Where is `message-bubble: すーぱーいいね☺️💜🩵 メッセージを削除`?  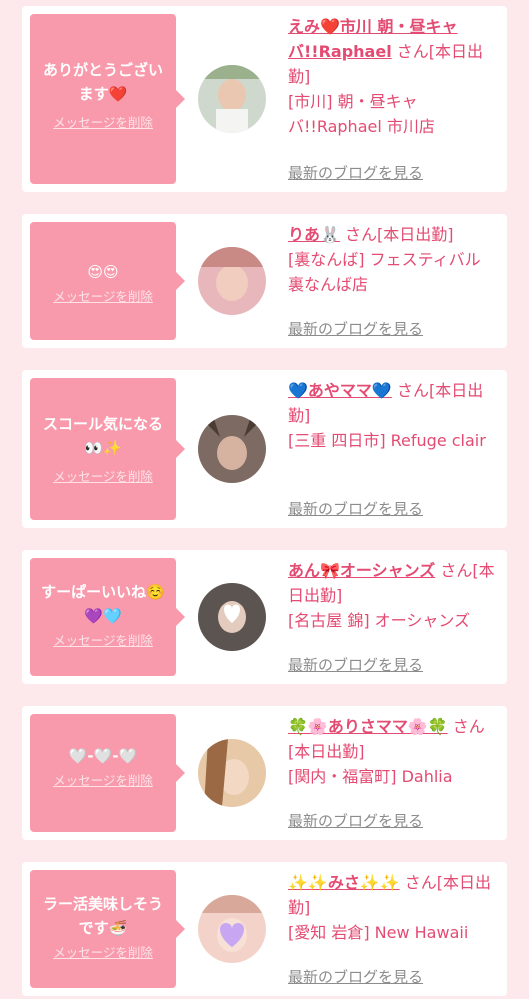
message-bubble: すーぱーいいね☺️💜🩵 メッセージを削除 is located at coordinates (107, 617).